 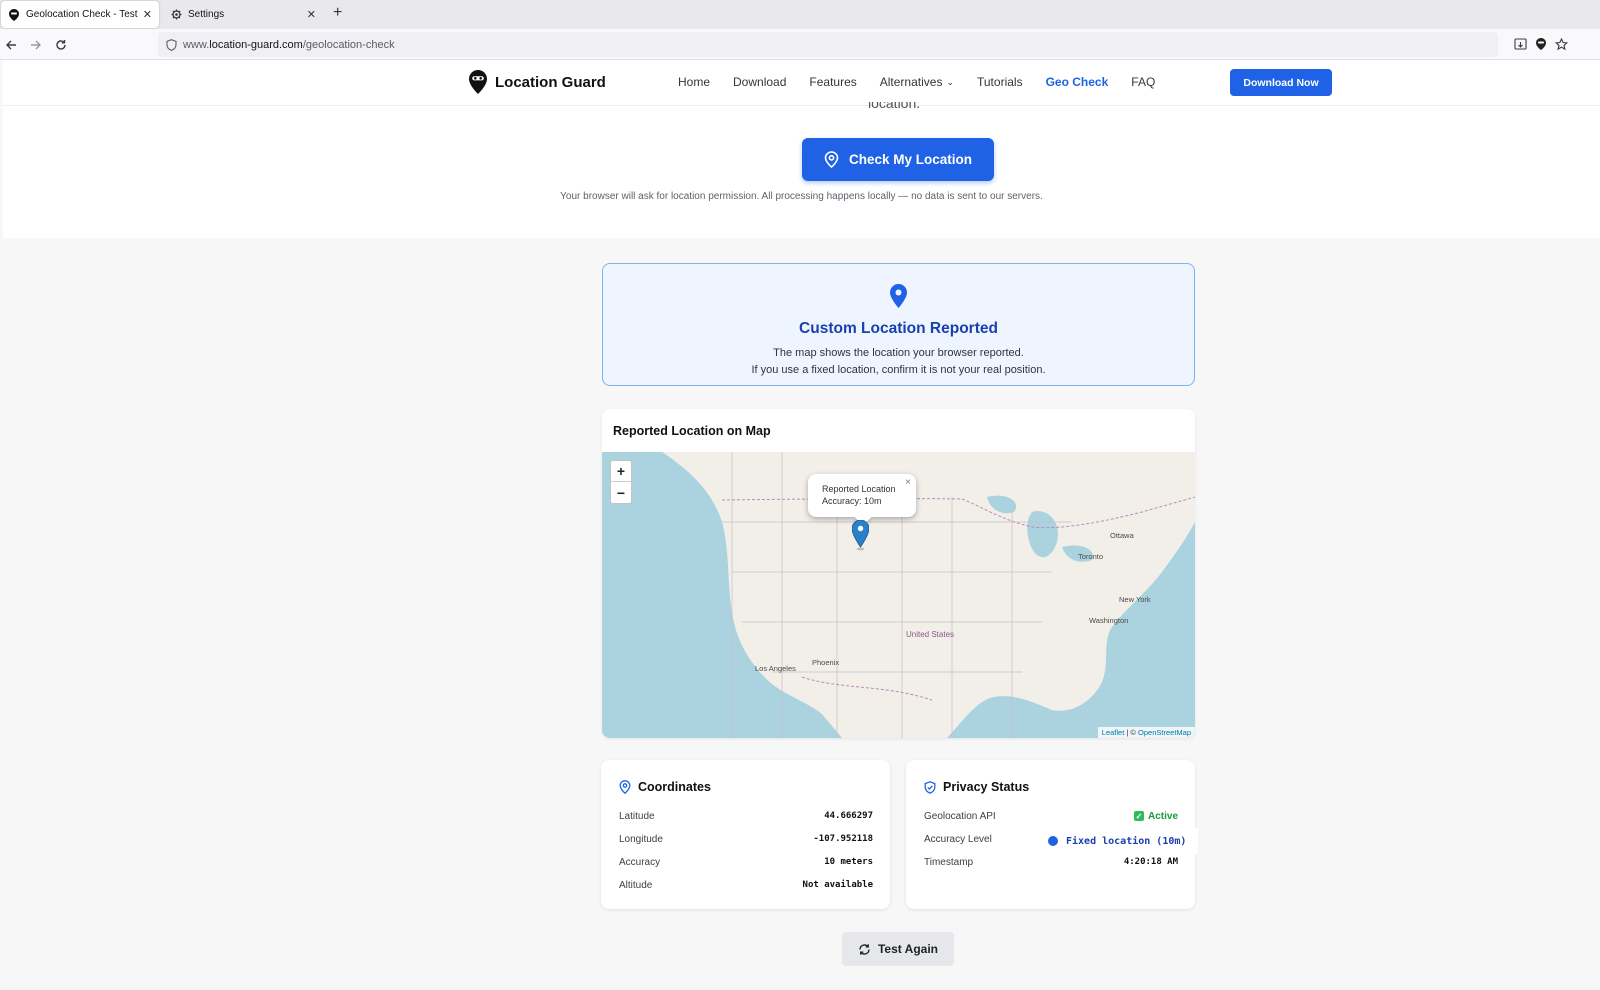 What do you see at coordinates (986, 787) in the screenshot?
I see `card-title: Privacy Status` at bounding box center [986, 787].